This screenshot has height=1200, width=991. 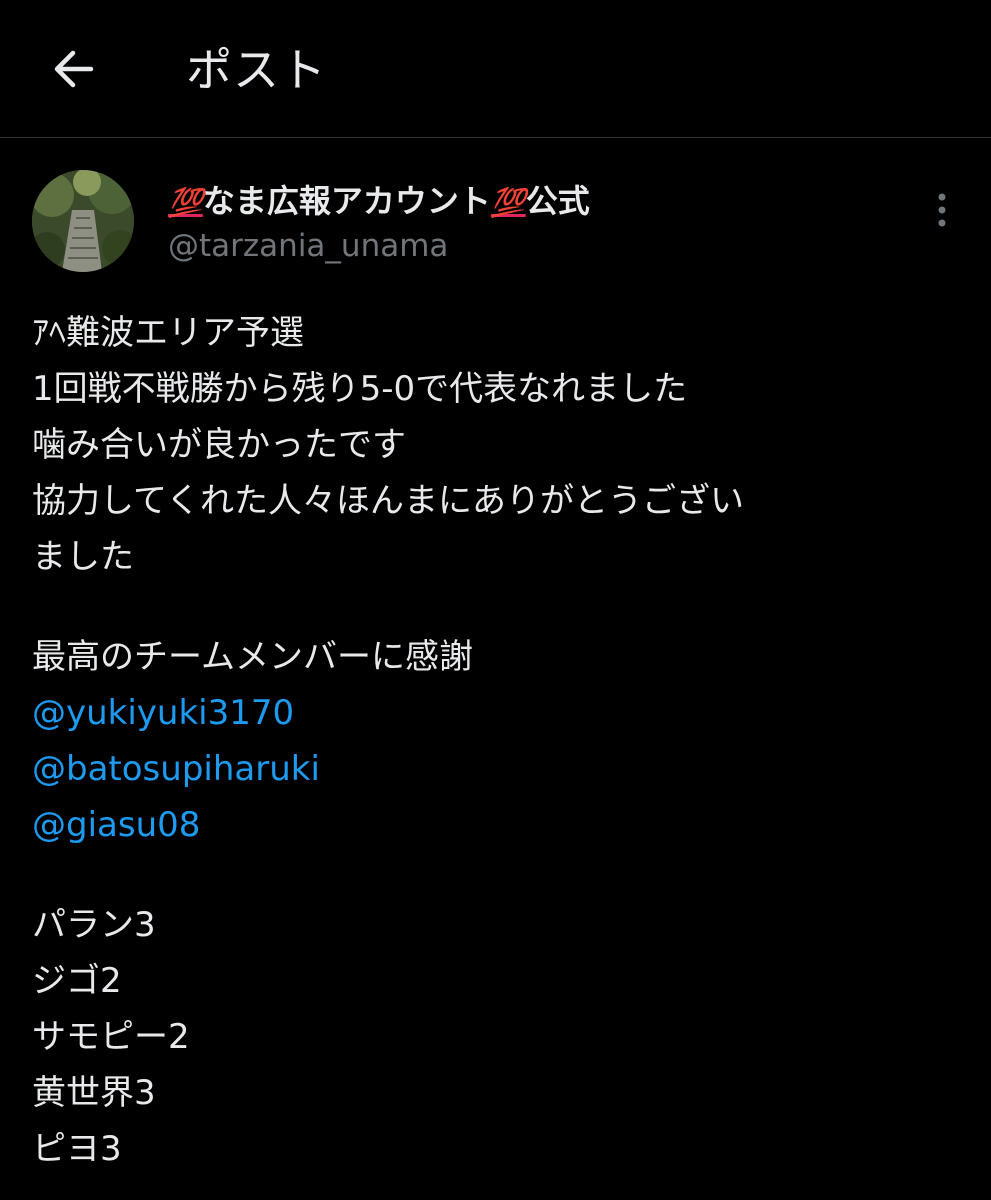 I want to click on post-text-line: ました, so click(x=83, y=557).